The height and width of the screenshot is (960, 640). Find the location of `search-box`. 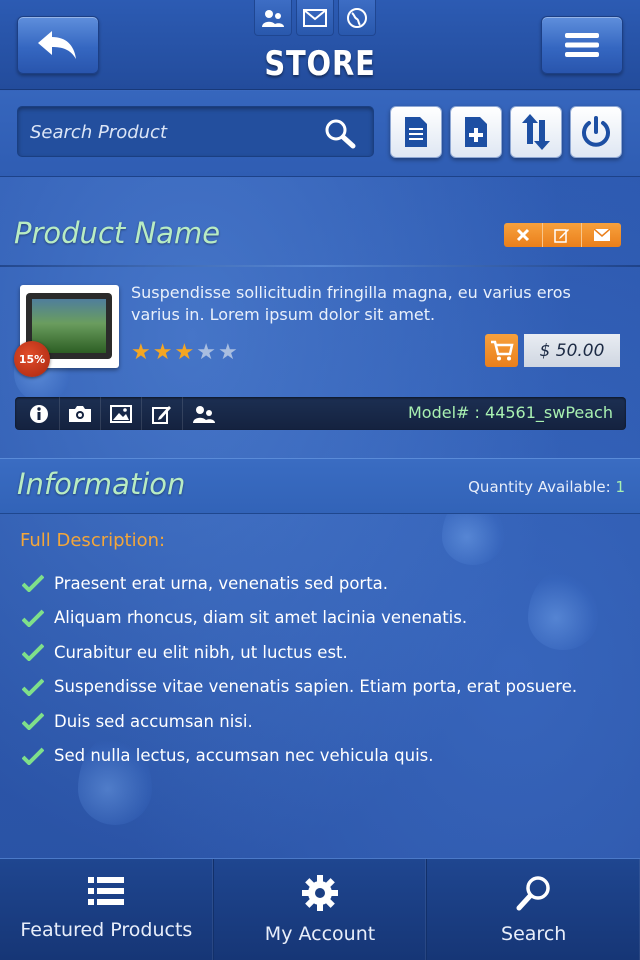

search-box is located at coordinates (195, 131).